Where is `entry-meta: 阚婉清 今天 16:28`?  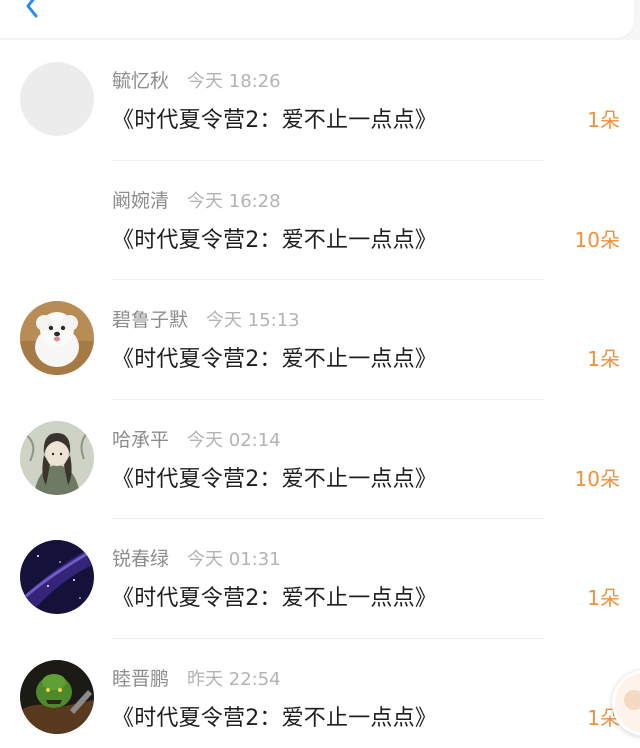
entry-meta: 阚婉清 今天 16:28 is located at coordinates (196, 200).